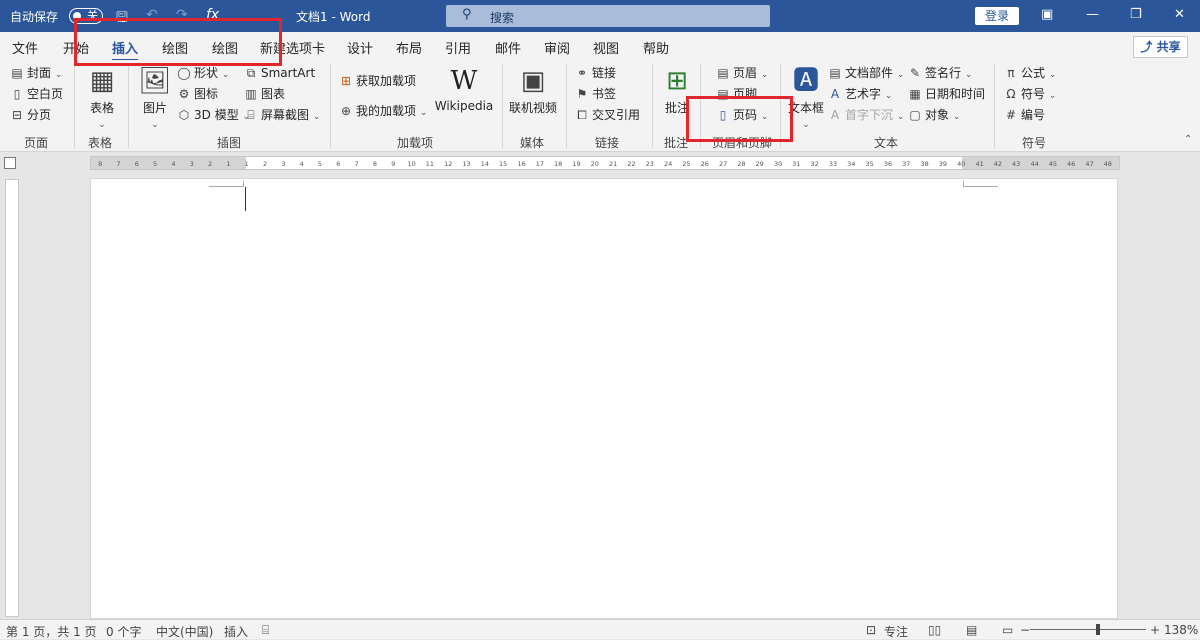  Describe the element at coordinates (197, 94) in the screenshot. I see `icons-button: ⚙ 图标` at that location.